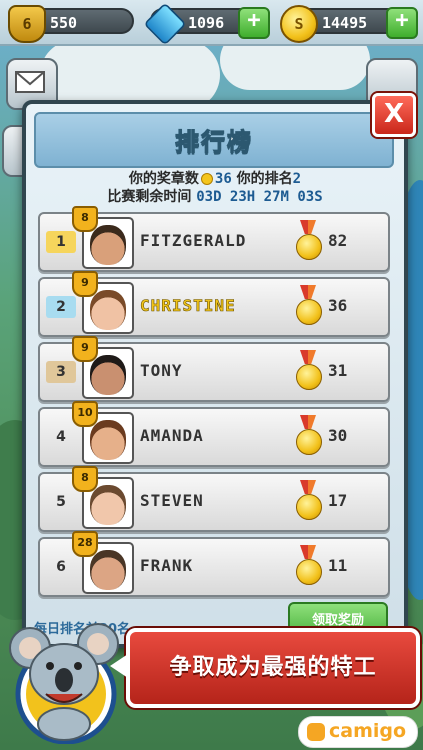  I want to click on level-badge-icon: 28, so click(85, 544).